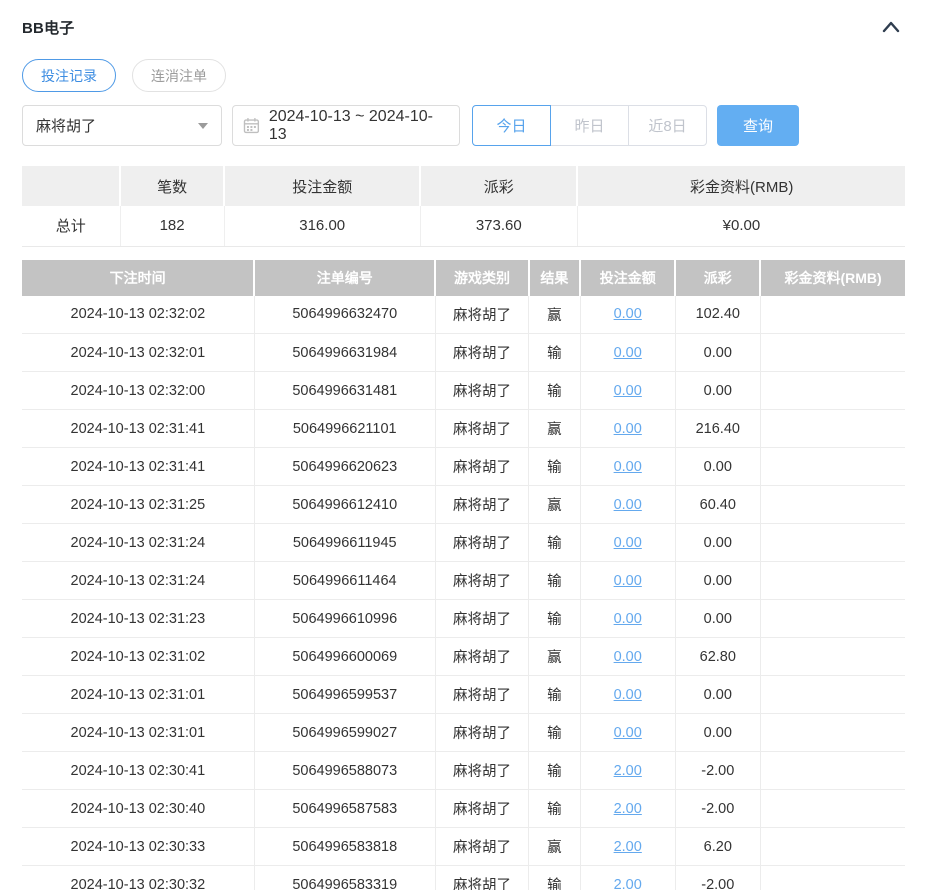 Image resolution: width=927 pixels, height=890 pixels. What do you see at coordinates (71, 226) in the screenshot?
I see `summary-total-label: 总计` at bounding box center [71, 226].